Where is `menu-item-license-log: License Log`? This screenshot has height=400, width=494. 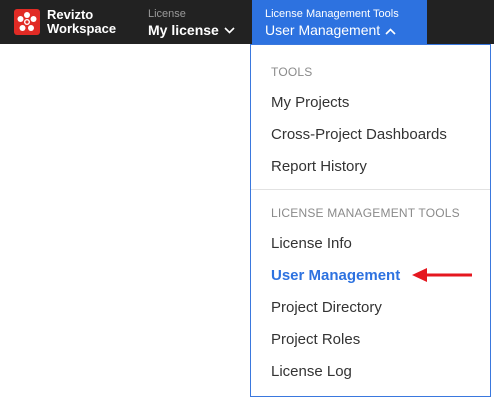
menu-item-license-log: License Log is located at coordinates (311, 372).